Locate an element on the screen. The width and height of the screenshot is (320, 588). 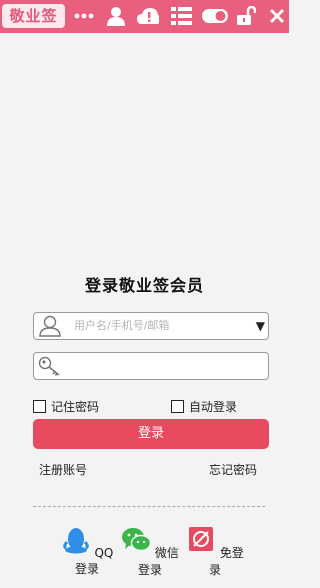
password-input is located at coordinates (167, 366).